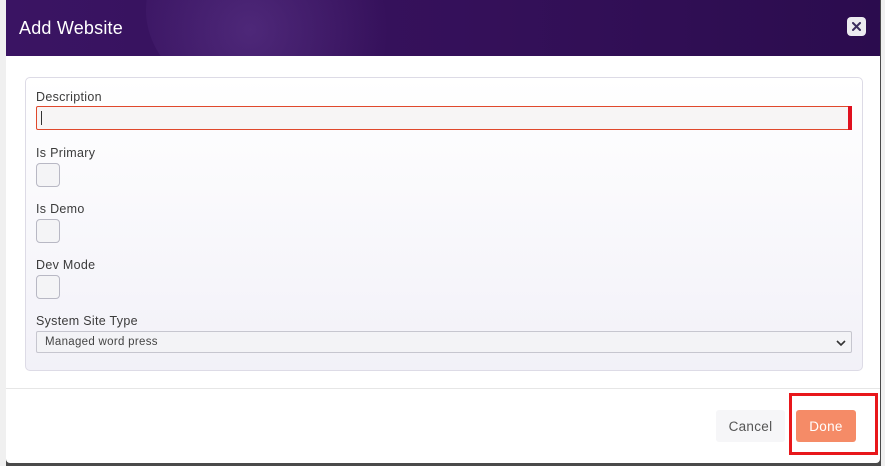 This screenshot has height=466, width=885. Describe the element at coordinates (883, 233) in the screenshot. I see `background-app-right` at that location.